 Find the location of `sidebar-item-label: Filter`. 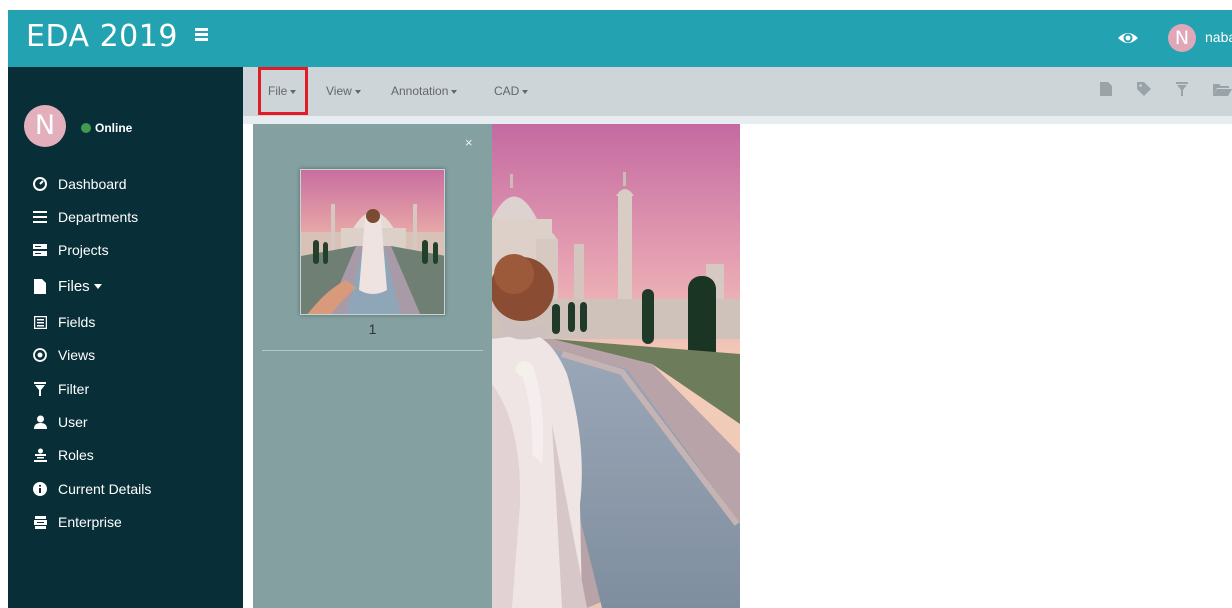

sidebar-item-label: Filter is located at coordinates (74, 389).